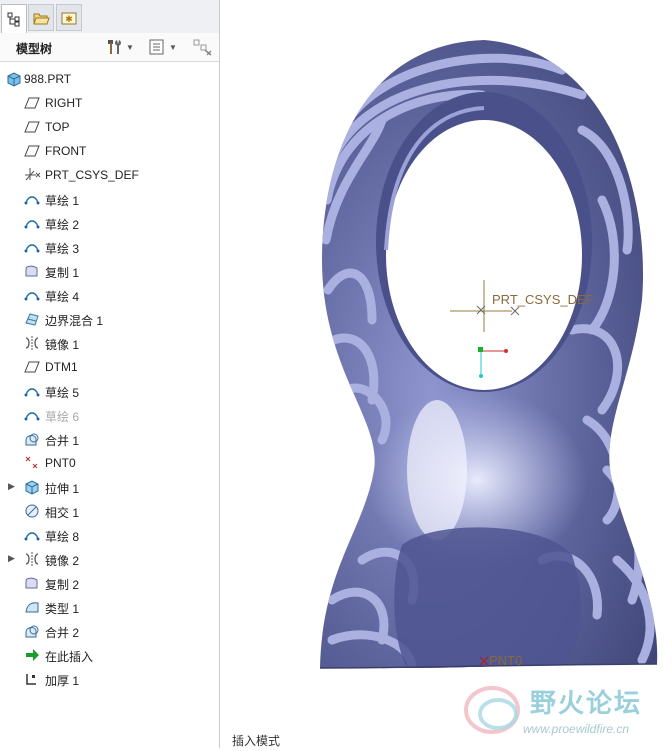 The image size is (672, 751). I want to click on part-icon, so click(14, 79).